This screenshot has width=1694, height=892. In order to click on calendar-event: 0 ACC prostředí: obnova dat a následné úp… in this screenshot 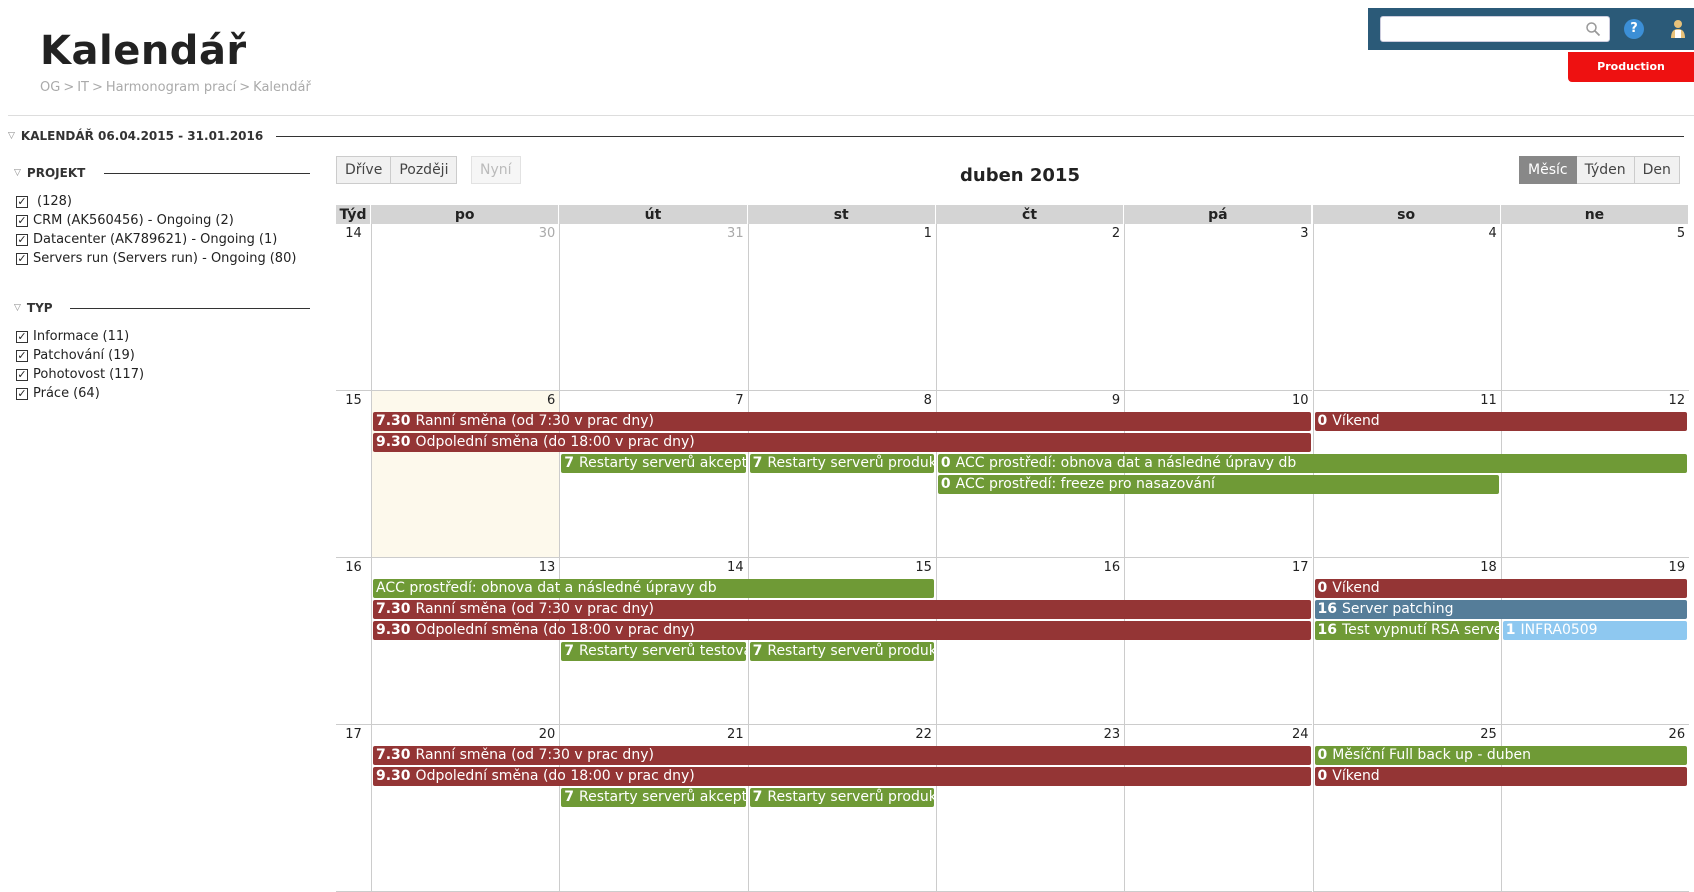, I will do `click(1312, 463)`.